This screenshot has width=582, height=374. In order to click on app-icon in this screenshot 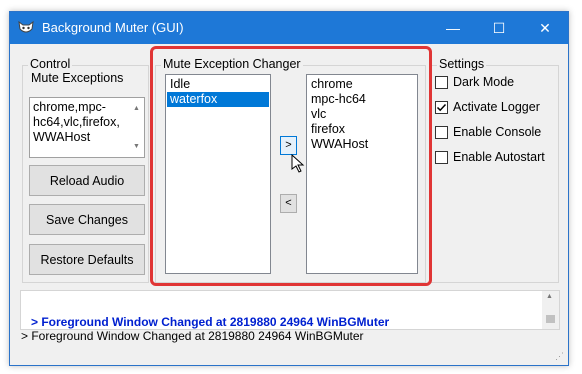, I will do `click(26, 27)`.